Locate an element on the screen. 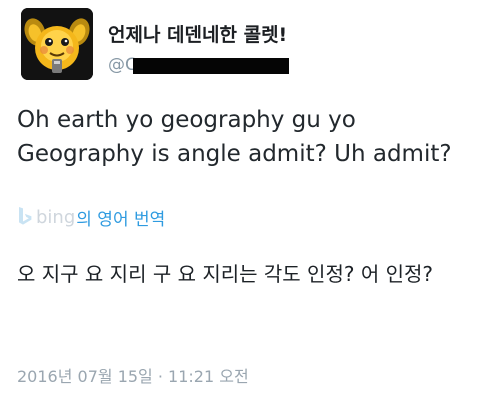 This screenshot has height=400, width=500. translate-label: 의 영어 번역 is located at coordinates (121, 219).